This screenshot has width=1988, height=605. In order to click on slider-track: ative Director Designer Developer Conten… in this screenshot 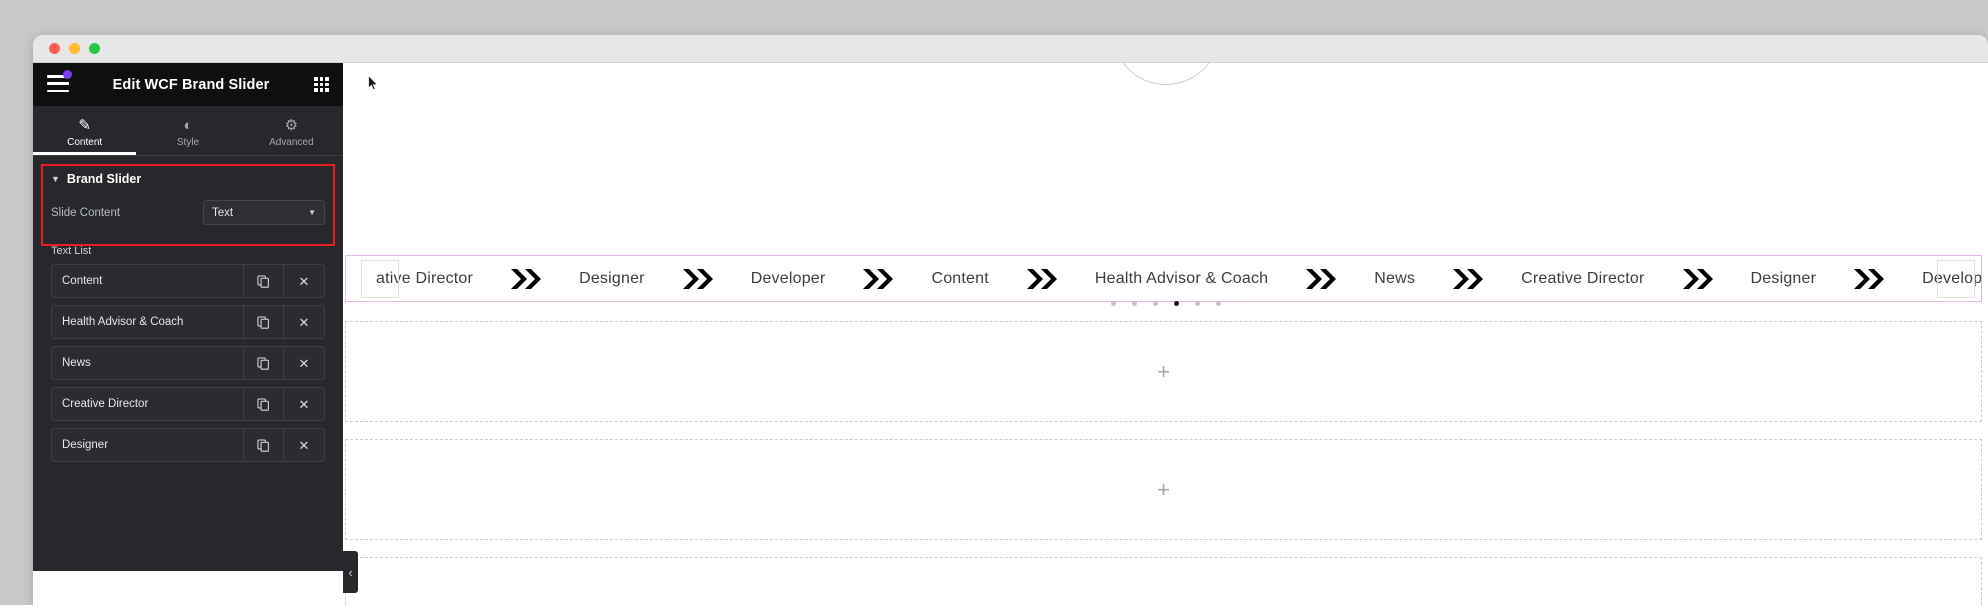, I will do `click(1163, 279)`.